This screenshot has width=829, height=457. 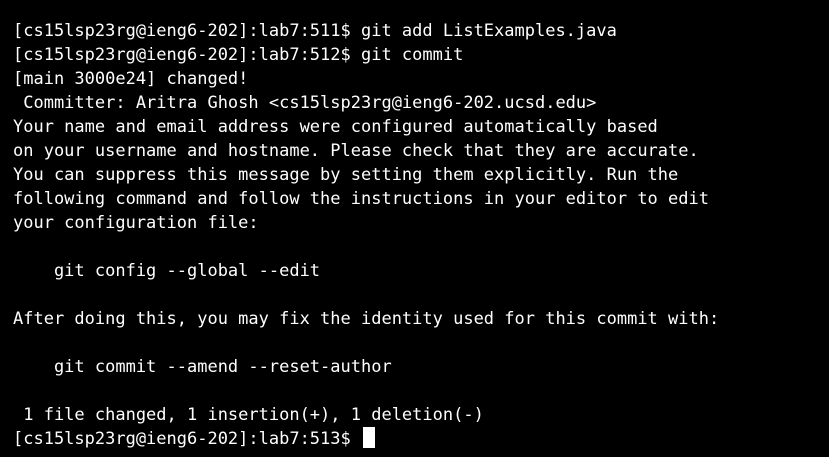 What do you see at coordinates (202, 367) in the screenshot?
I see `terminal-line: git commit --amend --reset-author` at bounding box center [202, 367].